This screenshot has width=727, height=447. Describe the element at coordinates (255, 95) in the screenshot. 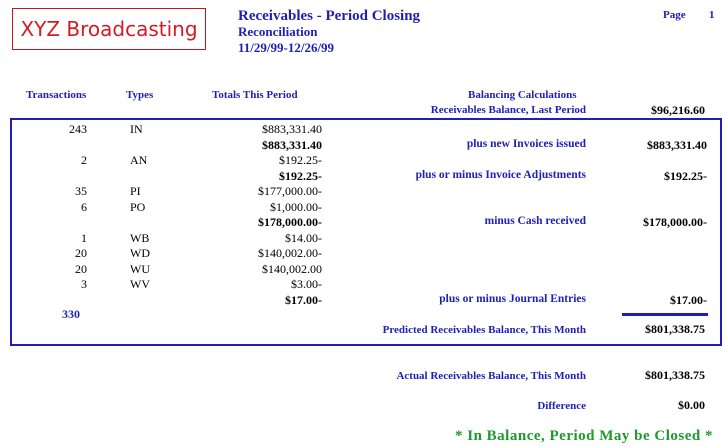

I see `column-header-totals: Totals This Period` at that location.